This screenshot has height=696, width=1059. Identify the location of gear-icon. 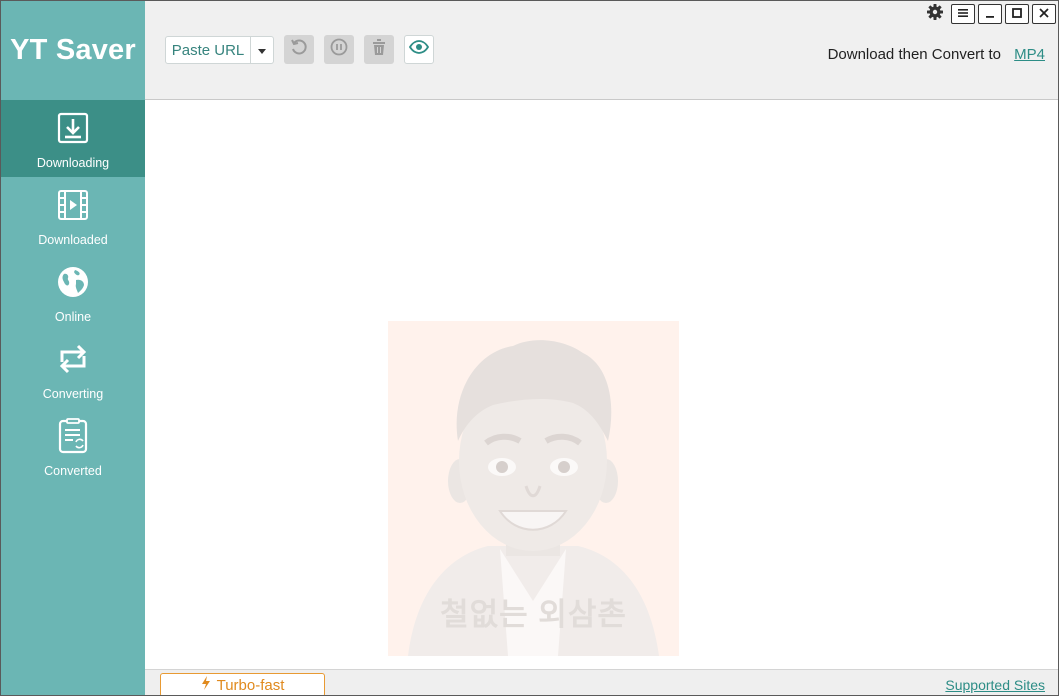
(935, 14).